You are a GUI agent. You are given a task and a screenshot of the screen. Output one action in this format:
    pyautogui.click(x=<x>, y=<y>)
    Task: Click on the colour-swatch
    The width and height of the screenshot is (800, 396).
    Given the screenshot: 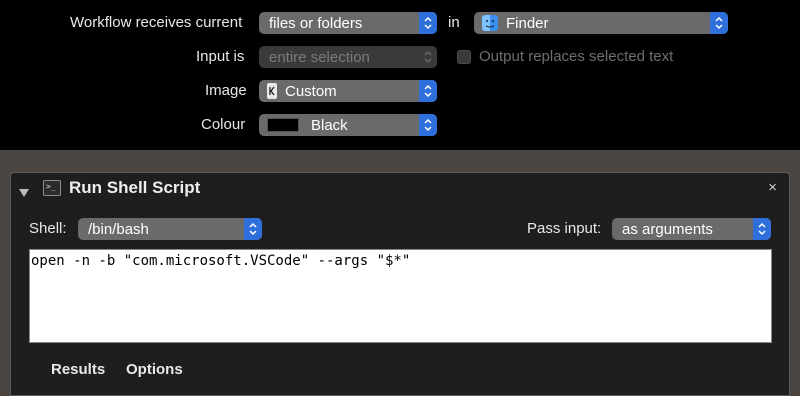 What is the action you would take?
    pyautogui.click(x=283, y=125)
    